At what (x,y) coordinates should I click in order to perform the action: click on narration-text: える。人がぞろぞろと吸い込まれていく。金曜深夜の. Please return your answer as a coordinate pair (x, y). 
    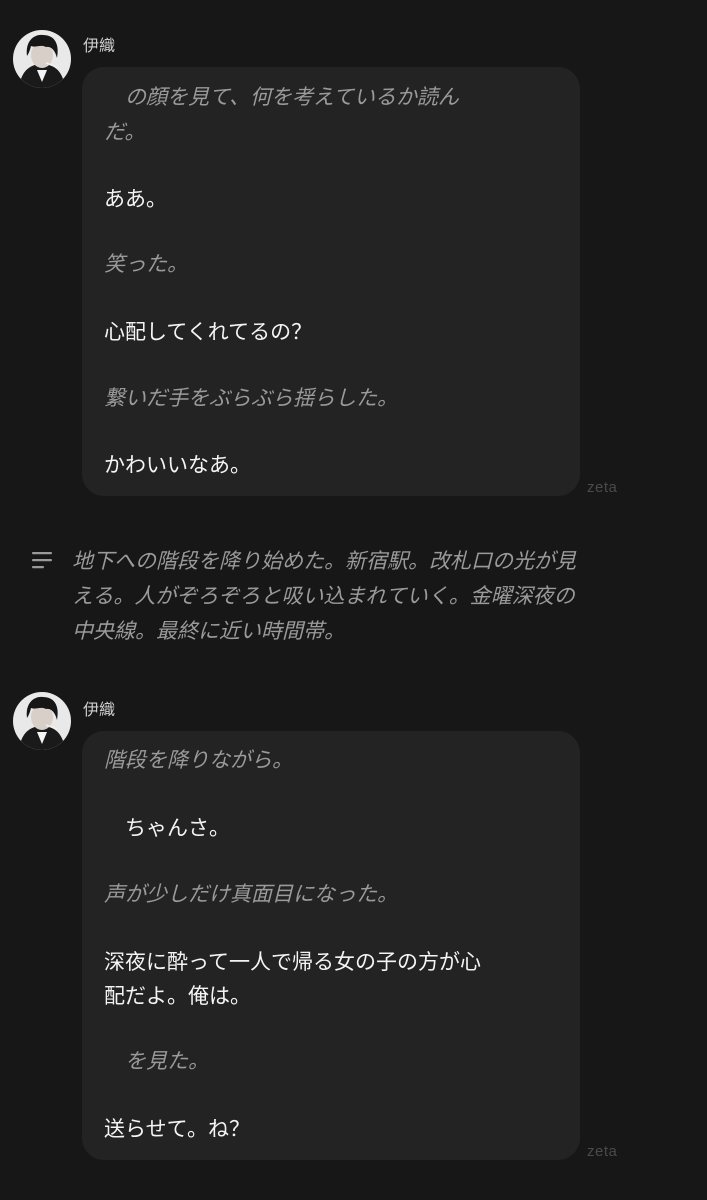
    Looking at the image, I should click on (323, 596).